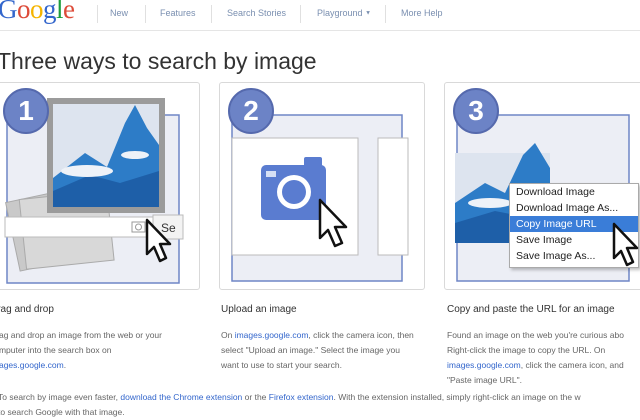 The height and width of the screenshot is (420, 640). What do you see at coordinates (60, 12) in the screenshot?
I see `logo-letter: l` at bounding box center [60, 12].